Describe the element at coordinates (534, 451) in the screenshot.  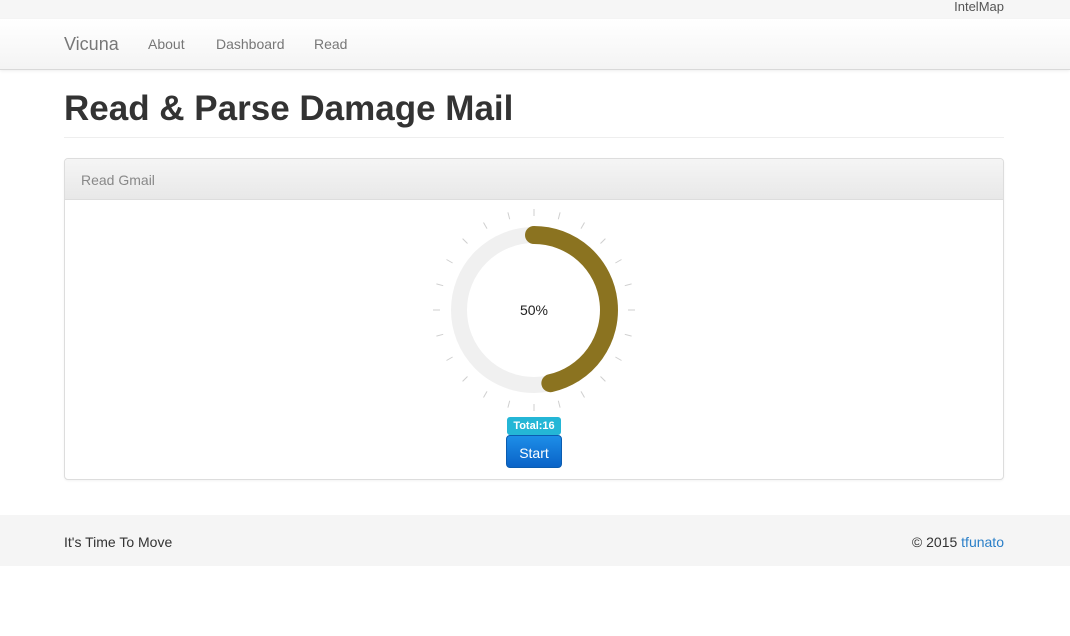
I see `start-button: Start` at that location.